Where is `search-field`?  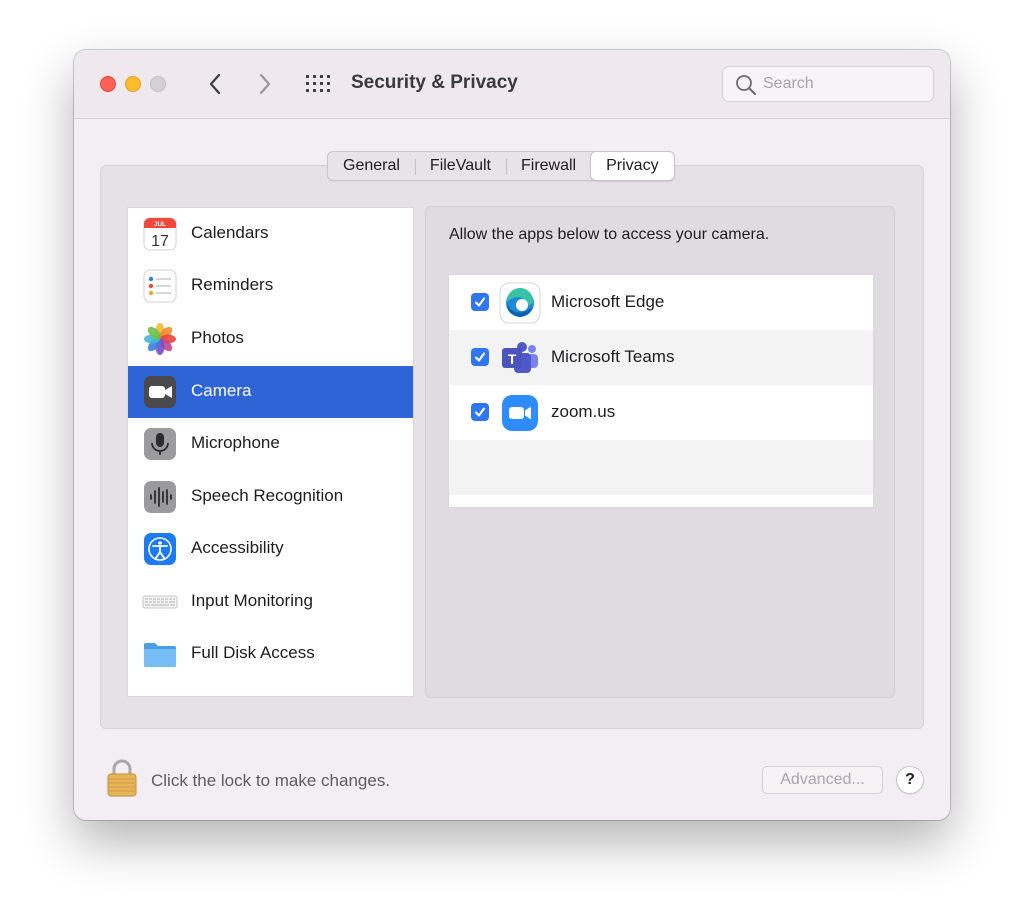 search-field is located at coordinates (828, 84).